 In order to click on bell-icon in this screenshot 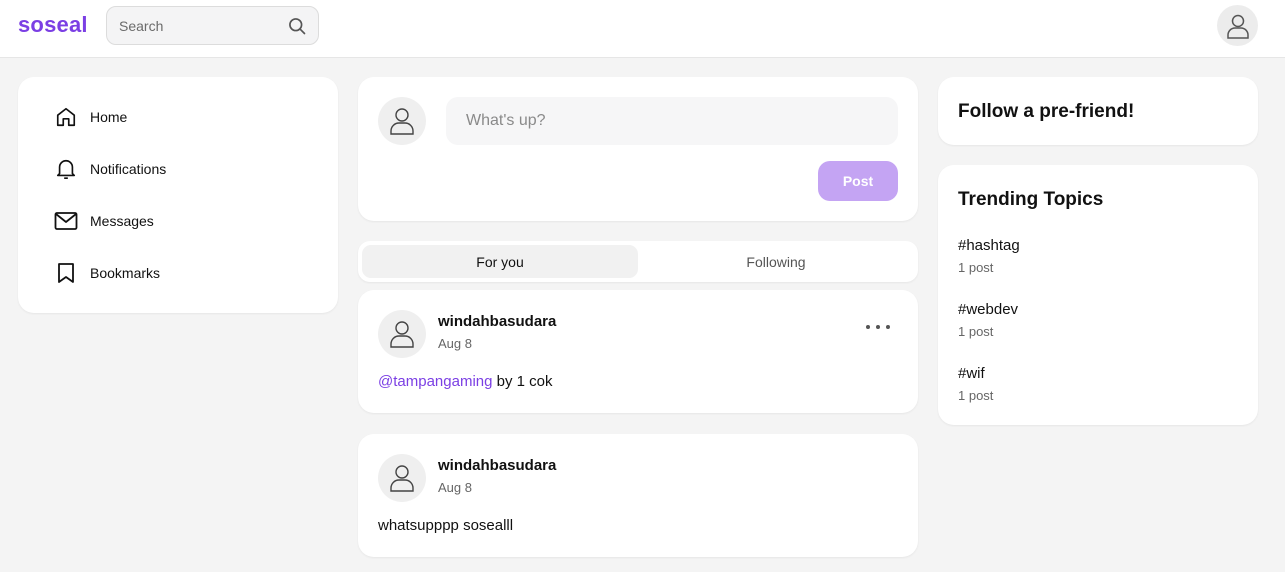, I will do `click(66, 169)`.